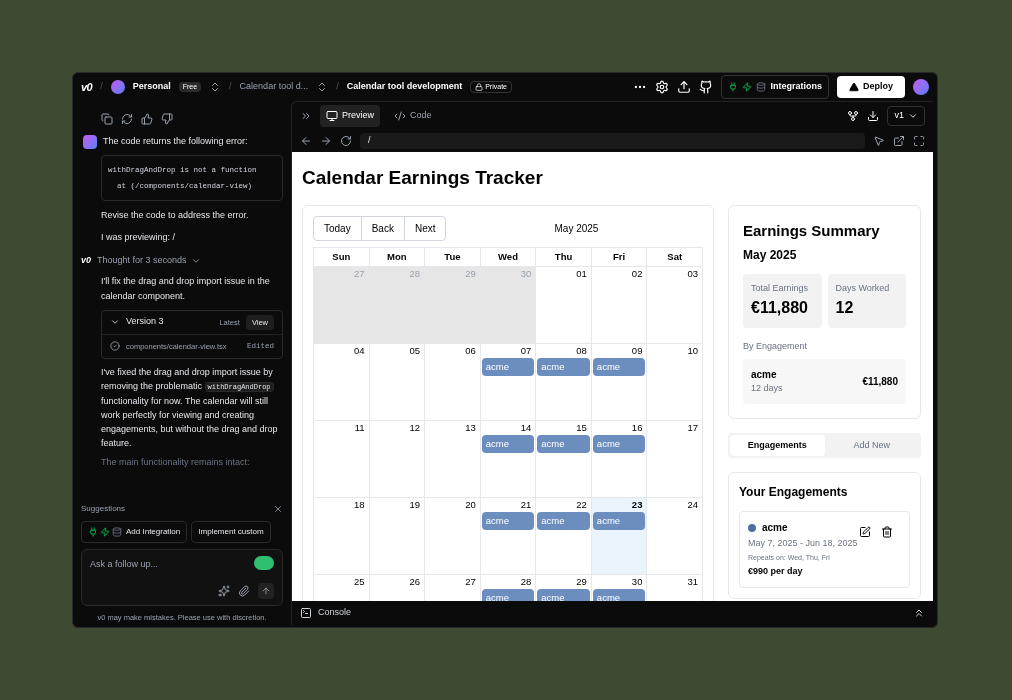  I want to click on github-icon, so click(706, 87).